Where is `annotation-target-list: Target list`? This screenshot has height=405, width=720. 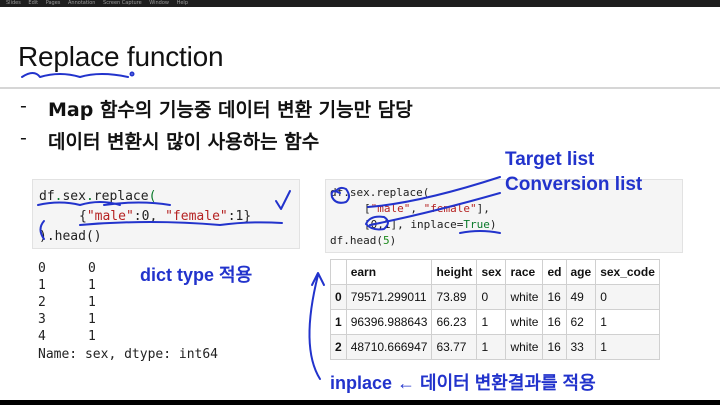
annotation-target-list: Target list is located at coordinates (550, 159).